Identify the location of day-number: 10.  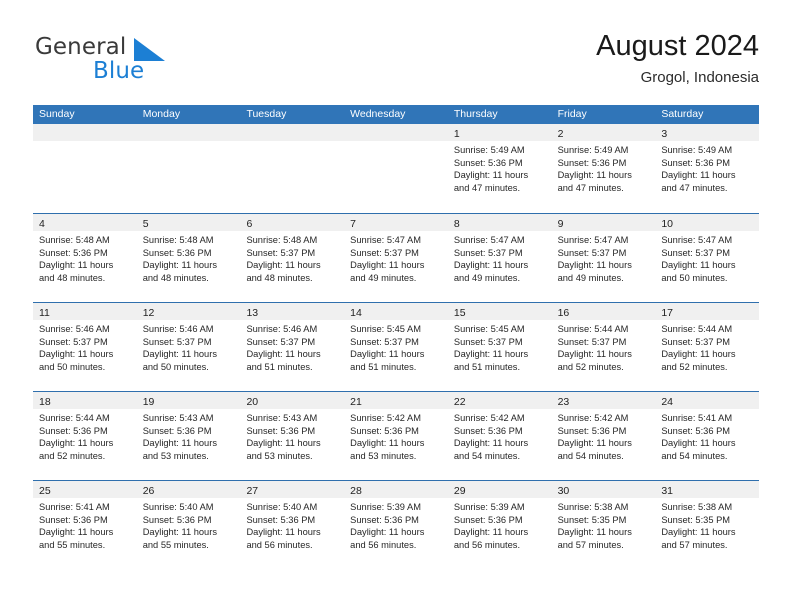
(667, 224).